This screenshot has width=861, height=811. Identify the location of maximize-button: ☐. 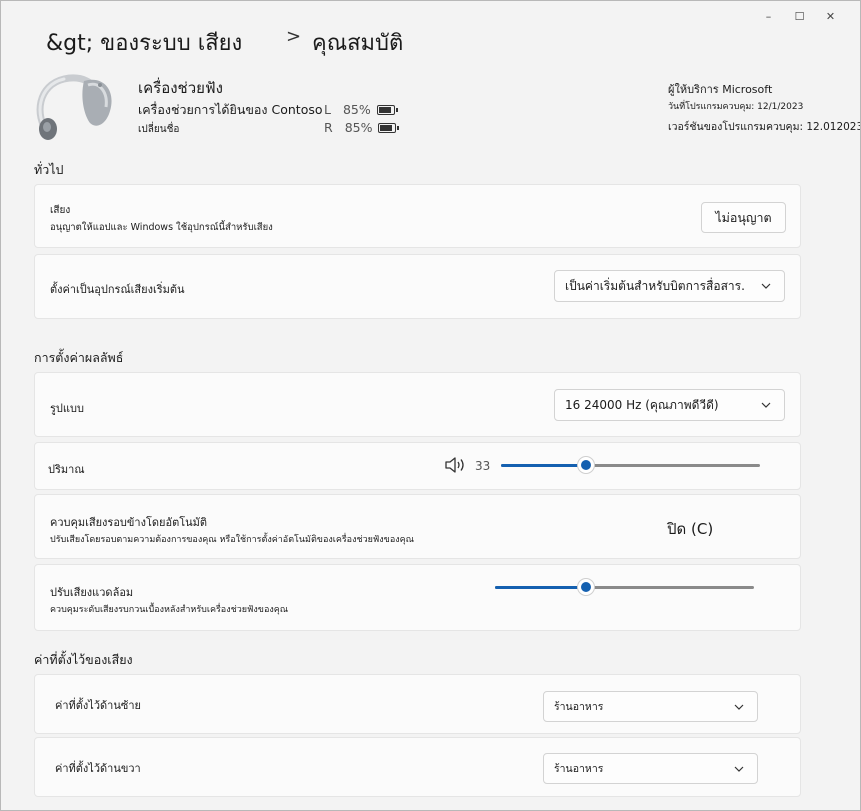
(799, 16).